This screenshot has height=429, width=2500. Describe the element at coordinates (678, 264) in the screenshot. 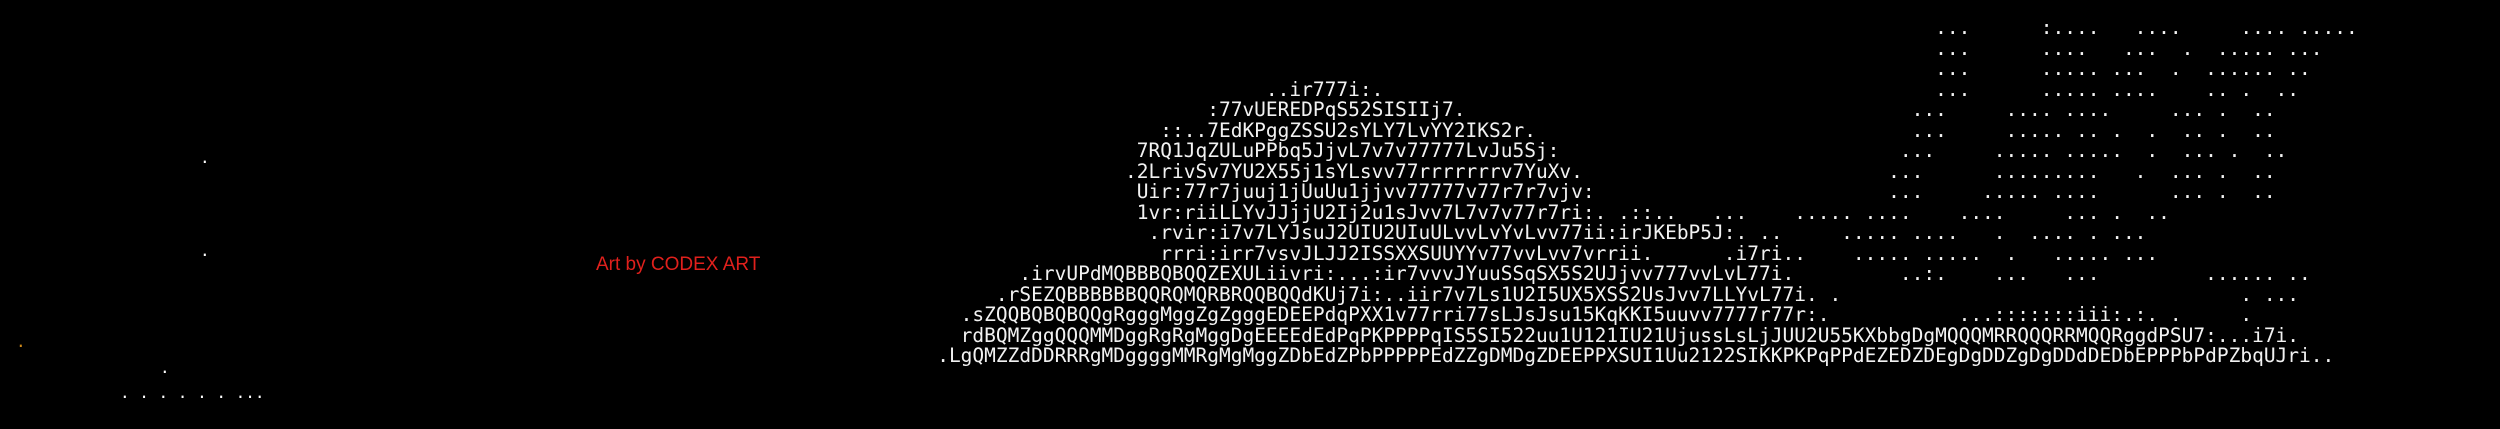

I see `credit-label: Art by CODEX ART` at that location.